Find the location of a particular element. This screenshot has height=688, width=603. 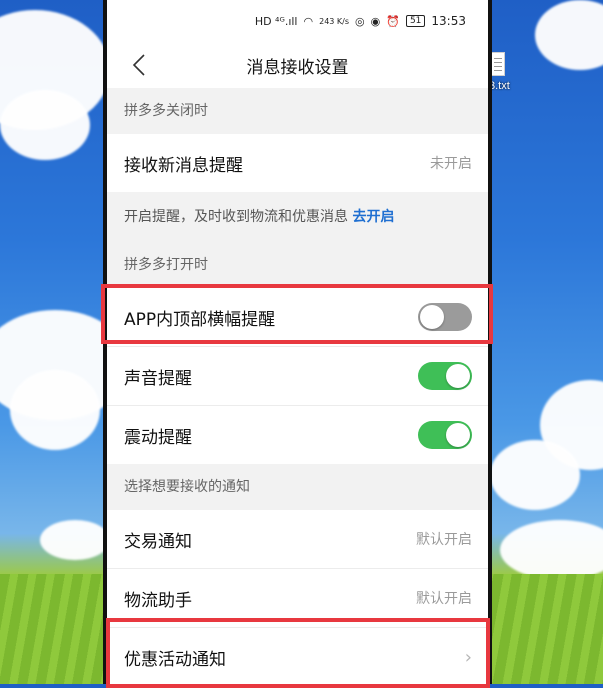

status-time: 13:53 is located at coordinates (448, 21).